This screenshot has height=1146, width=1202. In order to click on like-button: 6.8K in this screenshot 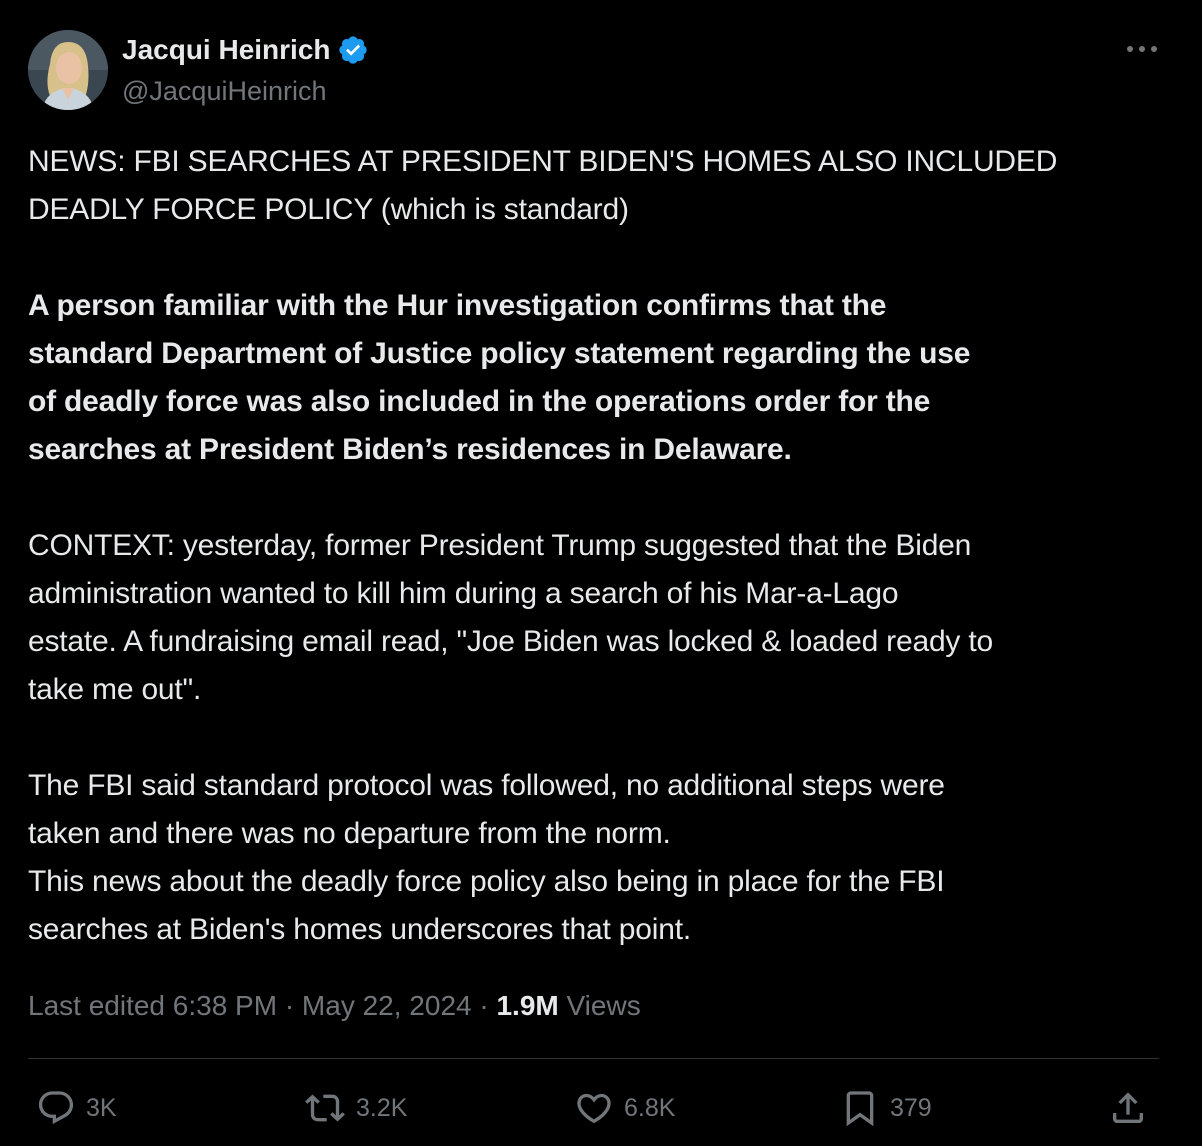, I will do `click(624, 1108)`.